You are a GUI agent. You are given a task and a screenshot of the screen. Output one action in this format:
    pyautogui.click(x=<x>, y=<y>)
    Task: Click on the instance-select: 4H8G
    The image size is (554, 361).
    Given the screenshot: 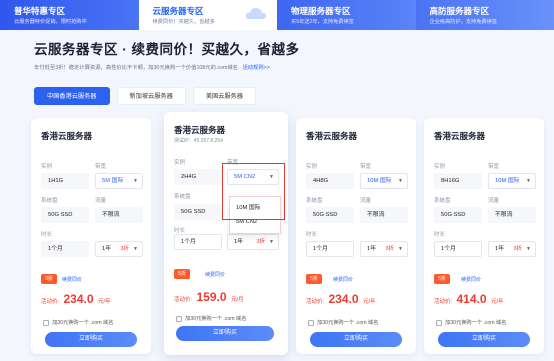 What is the action you would take?
    pyautogui.click(x=330, y=181)
    